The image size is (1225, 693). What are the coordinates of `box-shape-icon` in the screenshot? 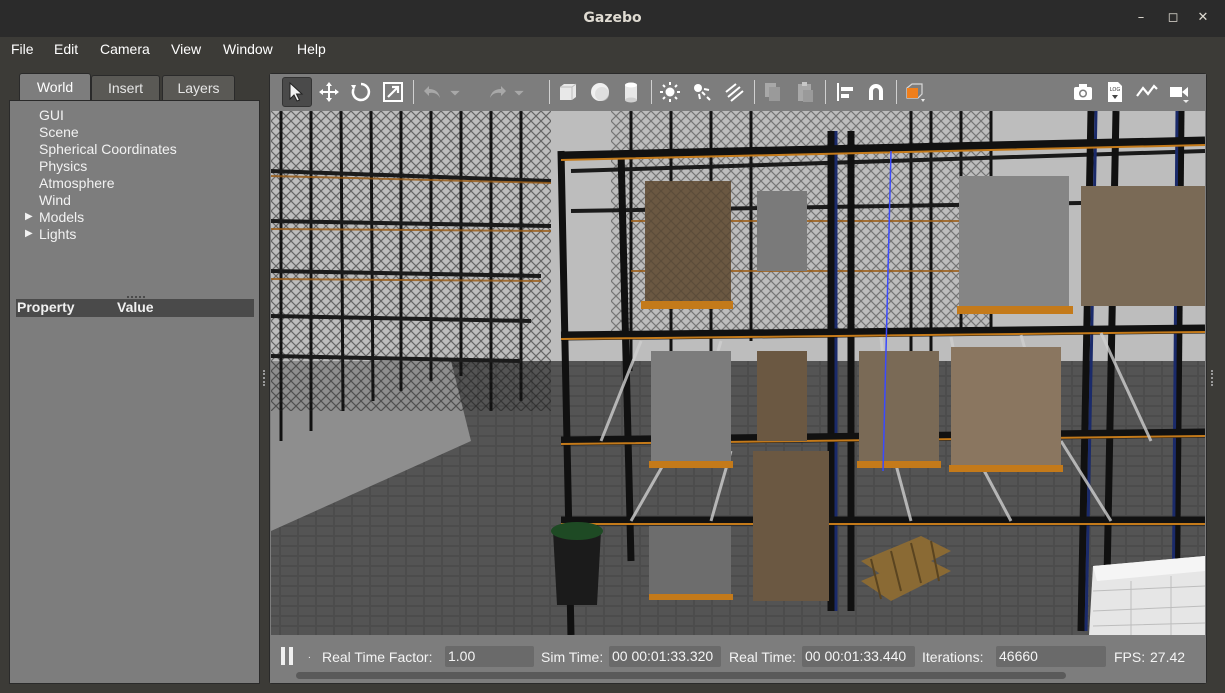 It's located at (568, 92).